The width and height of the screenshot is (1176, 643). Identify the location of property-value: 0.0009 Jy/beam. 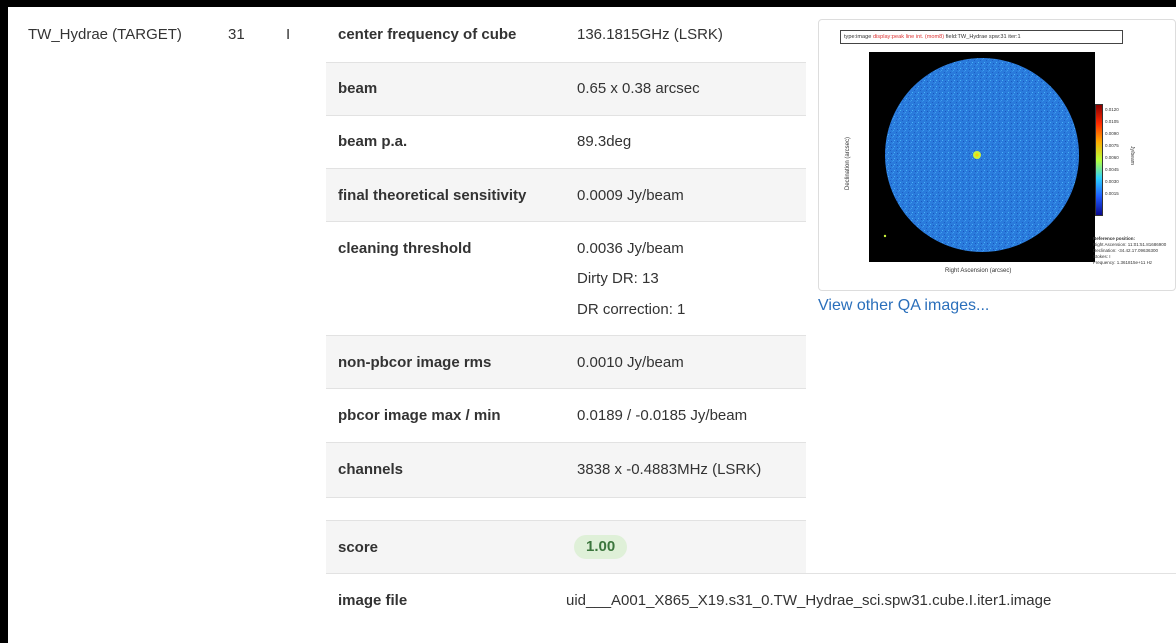
(630, 195).